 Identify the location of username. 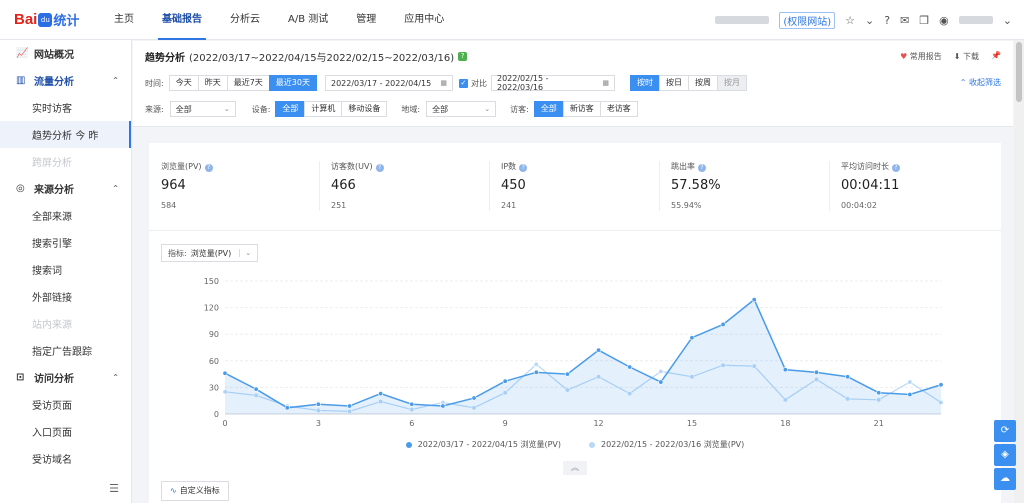
(975, 20).